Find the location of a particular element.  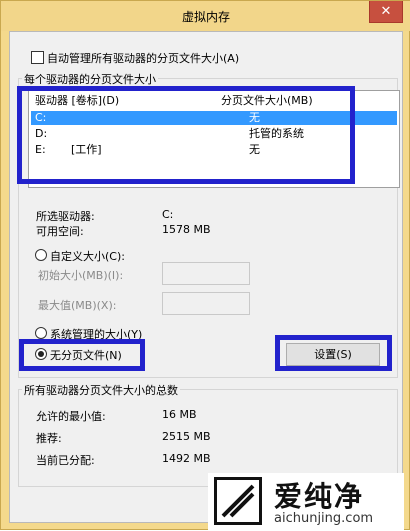

drive-letter: C: is located at coordinates (41, 117).